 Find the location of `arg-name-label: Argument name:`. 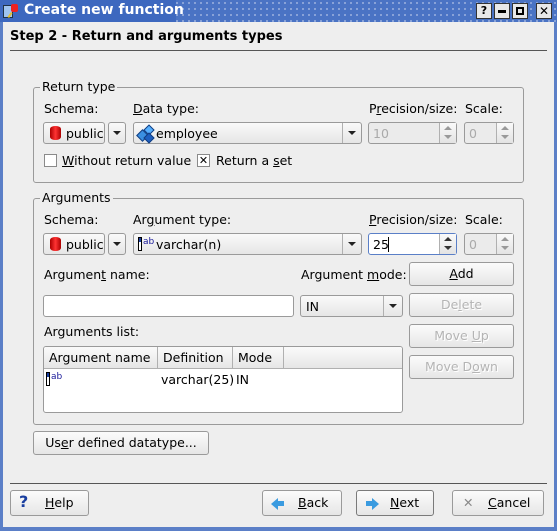

arg-name-label: Argument name: is located at coordinates (97, 274).